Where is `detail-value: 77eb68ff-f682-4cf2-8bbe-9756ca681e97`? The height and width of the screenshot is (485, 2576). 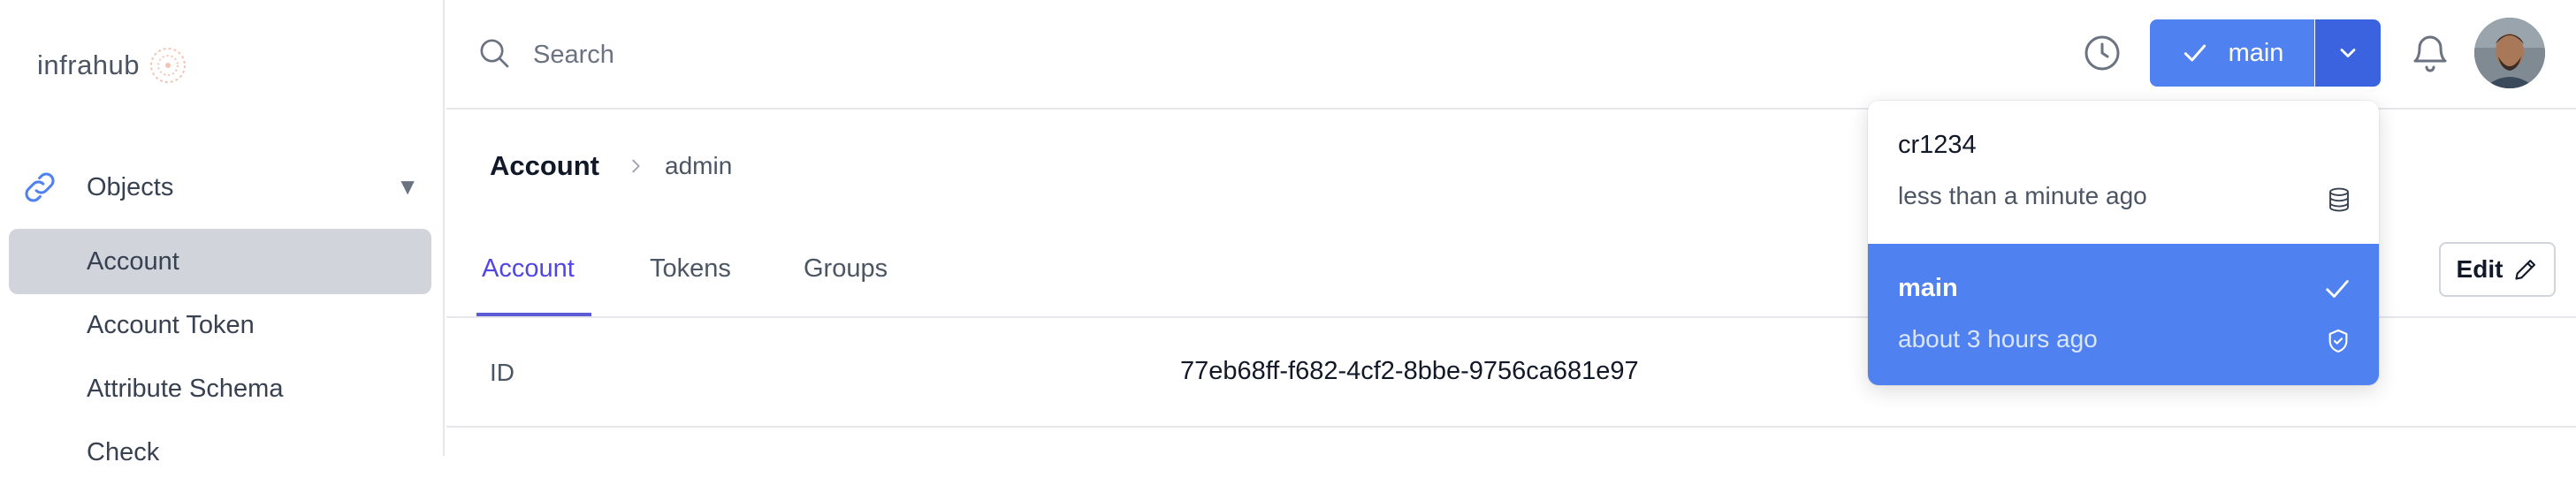 detail-value: 77eb68ff-f682-4cf2-8bbe-9756ca681e97 is located at coordinates (1409, 371).